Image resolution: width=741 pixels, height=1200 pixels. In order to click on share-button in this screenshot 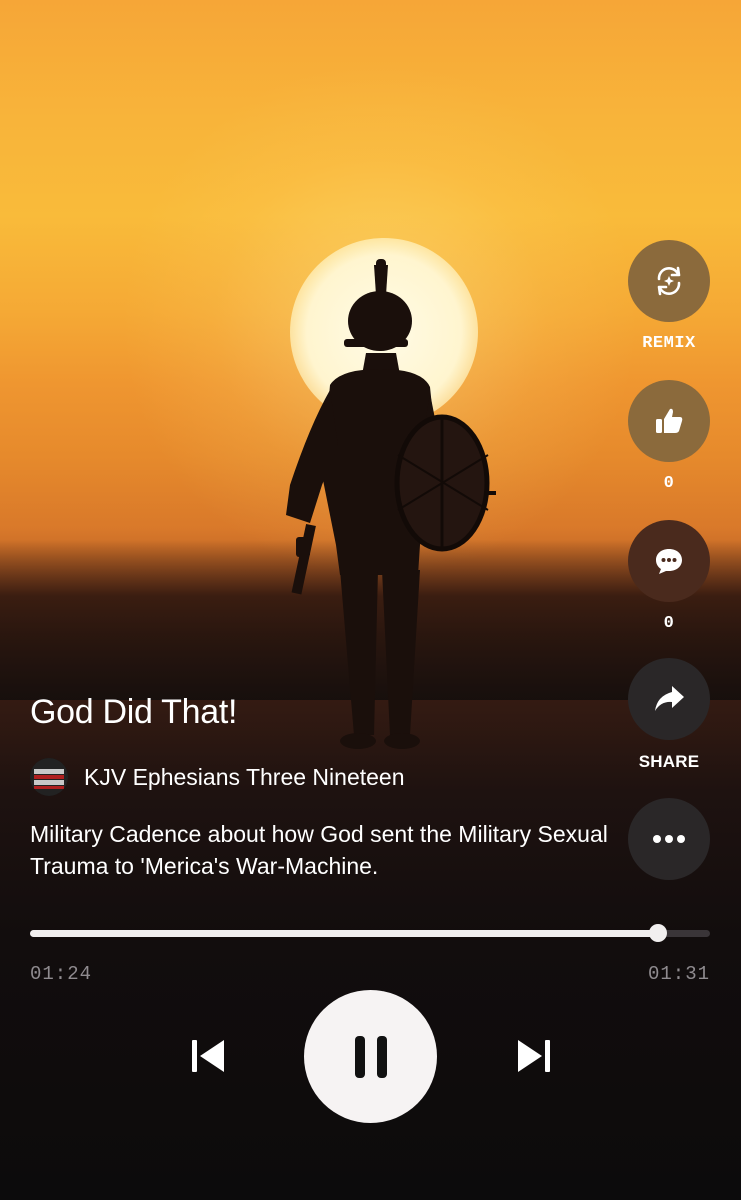, I will do `click(669, 699)`.